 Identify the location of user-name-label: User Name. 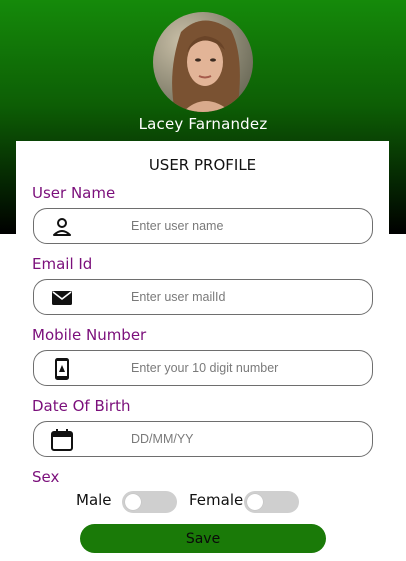
(74, 193).